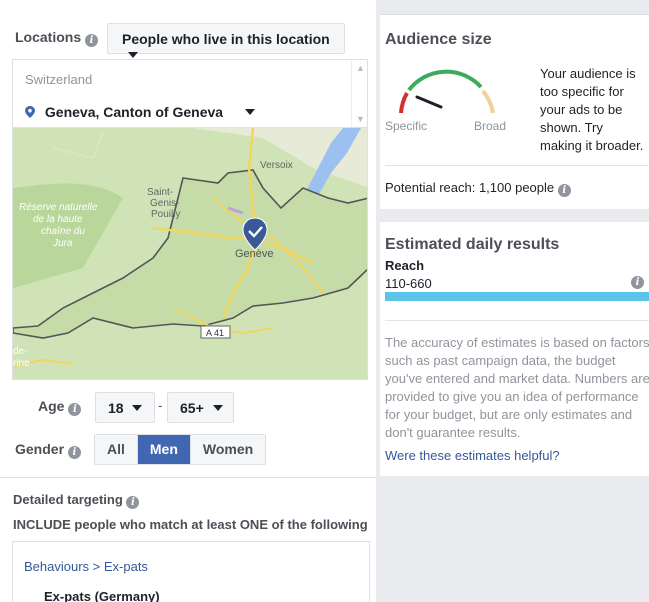  Describe the element at coordinates (21, 363) in the screenshot. I see `map-label-rine: rine` at that location.